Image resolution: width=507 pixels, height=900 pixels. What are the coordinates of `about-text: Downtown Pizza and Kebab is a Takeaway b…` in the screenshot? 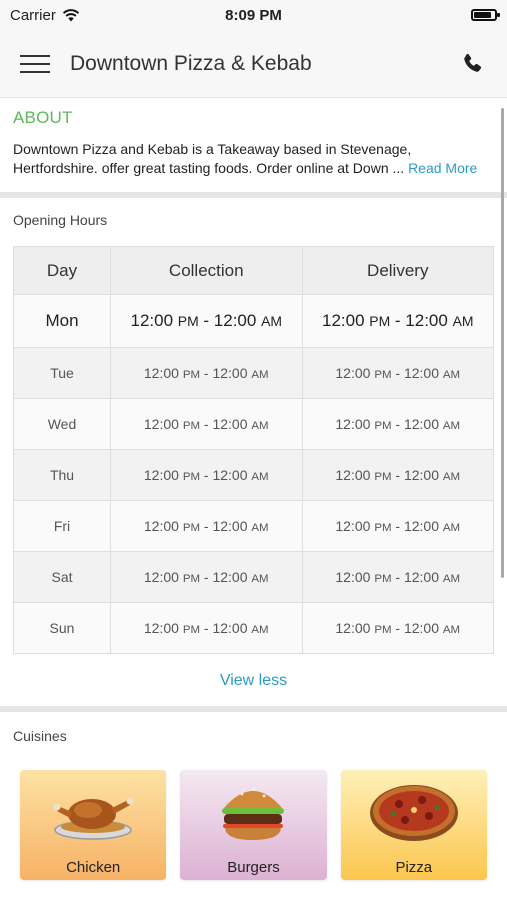 It's located at (212, 158).